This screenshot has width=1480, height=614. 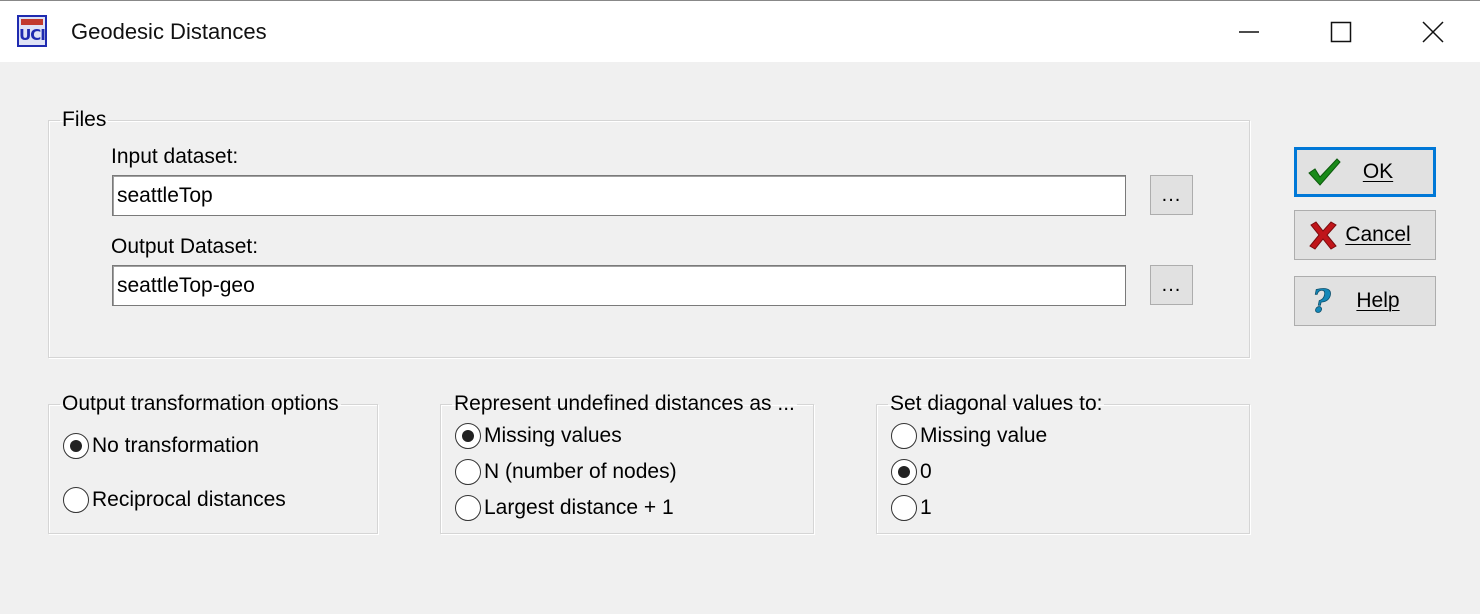 I want to click on radio-label: Largest distance + 1, so click(x=579, y=507).